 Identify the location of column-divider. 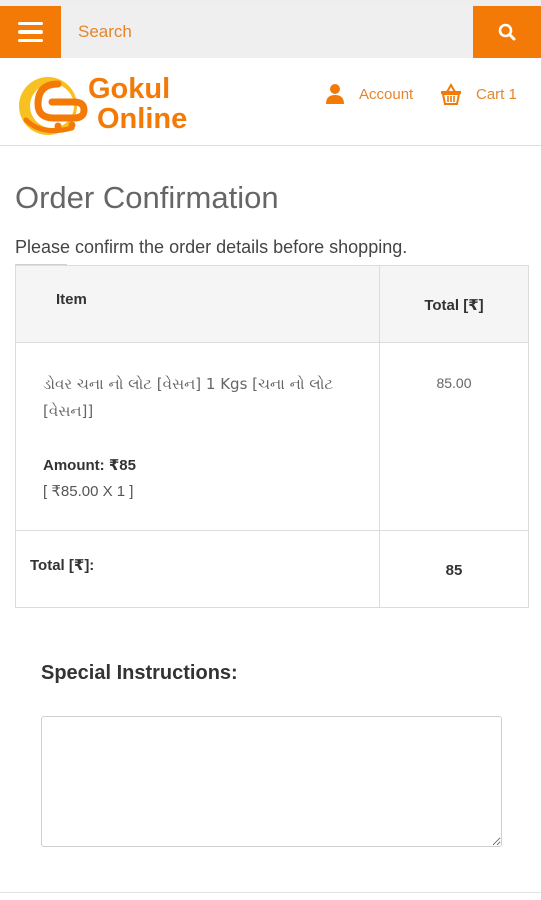
(379, 436).